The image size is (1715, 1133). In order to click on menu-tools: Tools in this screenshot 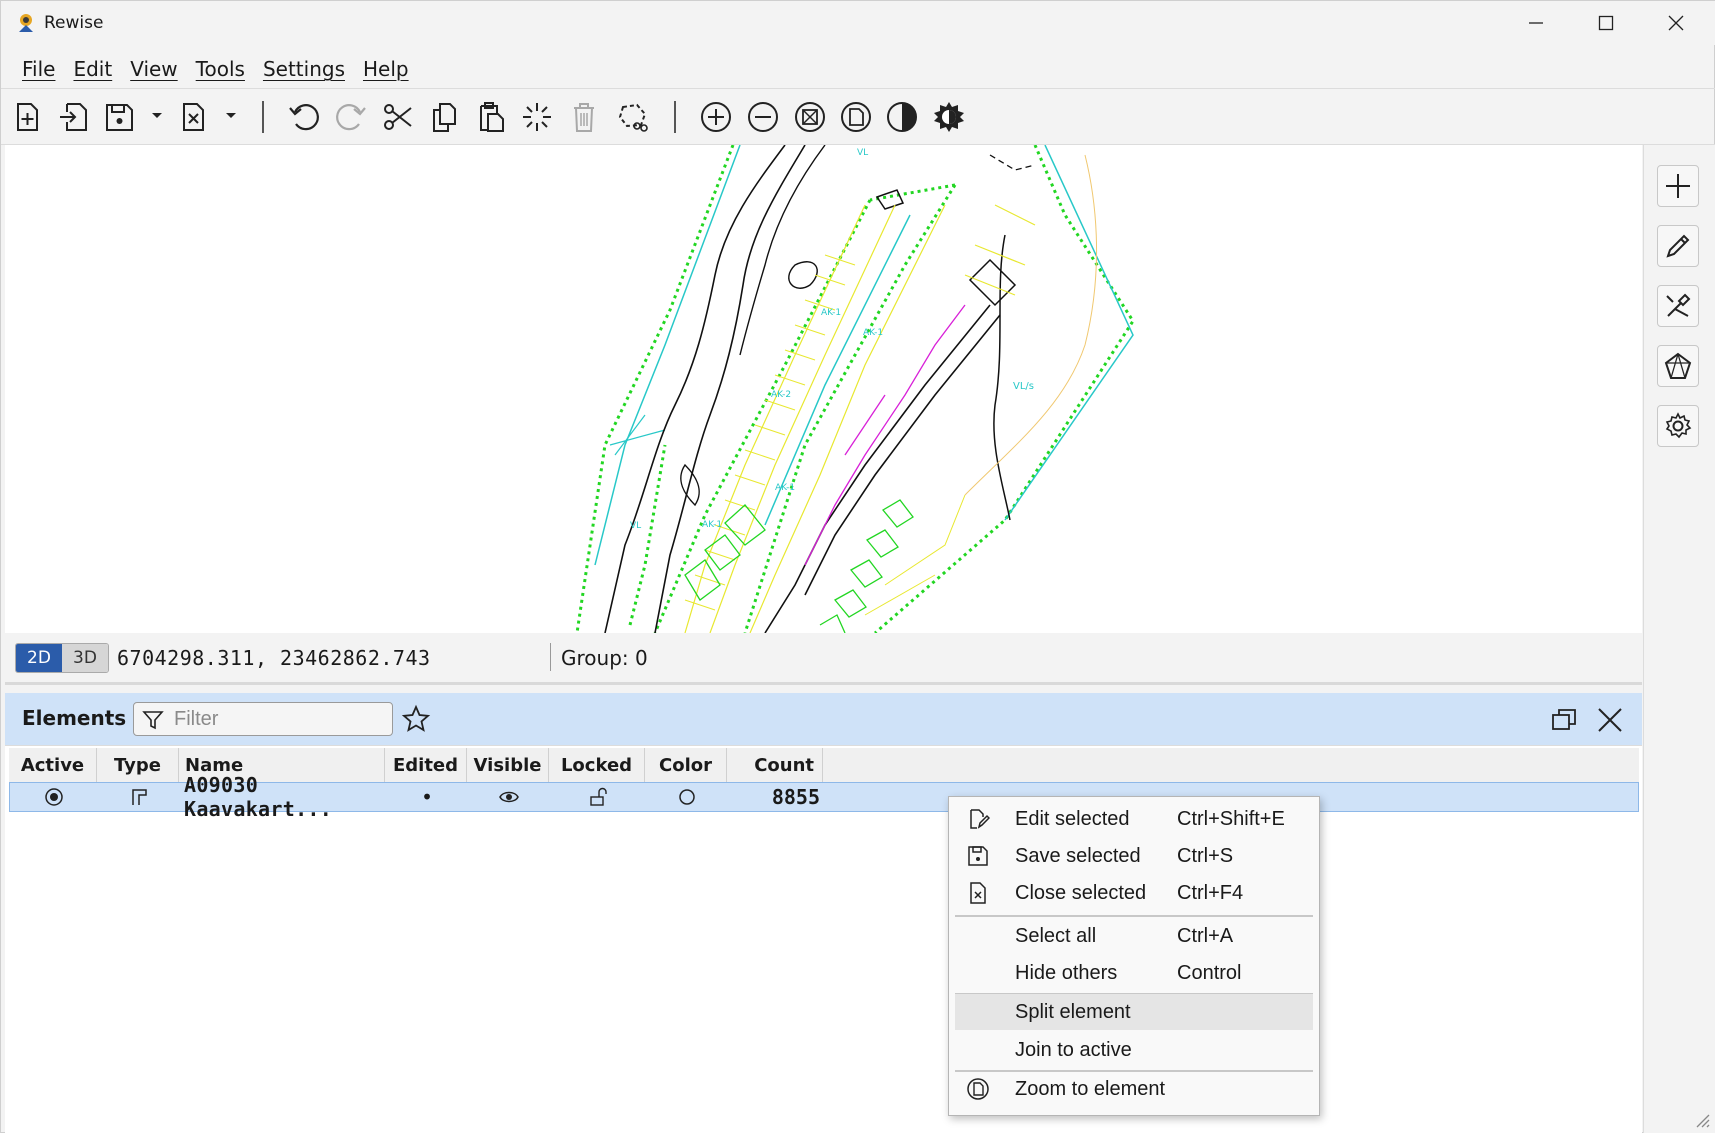, I will do `click(220, 69)`.